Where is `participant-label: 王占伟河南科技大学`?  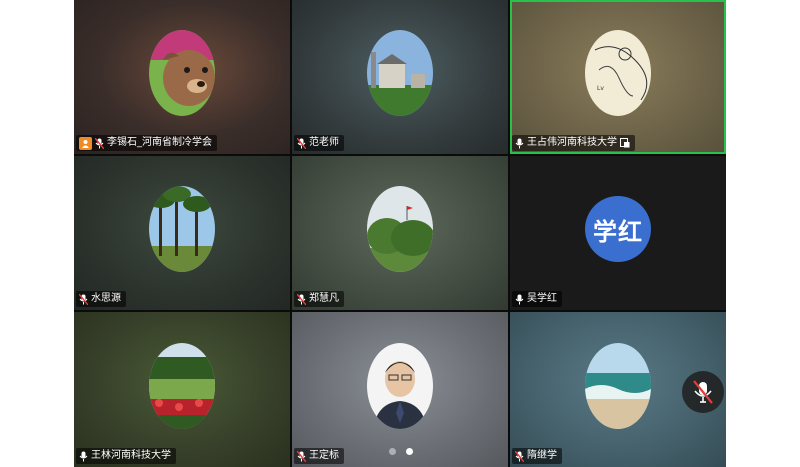 participant-label: 王占伟河南科技大学 is located at coordinates (573, 143).